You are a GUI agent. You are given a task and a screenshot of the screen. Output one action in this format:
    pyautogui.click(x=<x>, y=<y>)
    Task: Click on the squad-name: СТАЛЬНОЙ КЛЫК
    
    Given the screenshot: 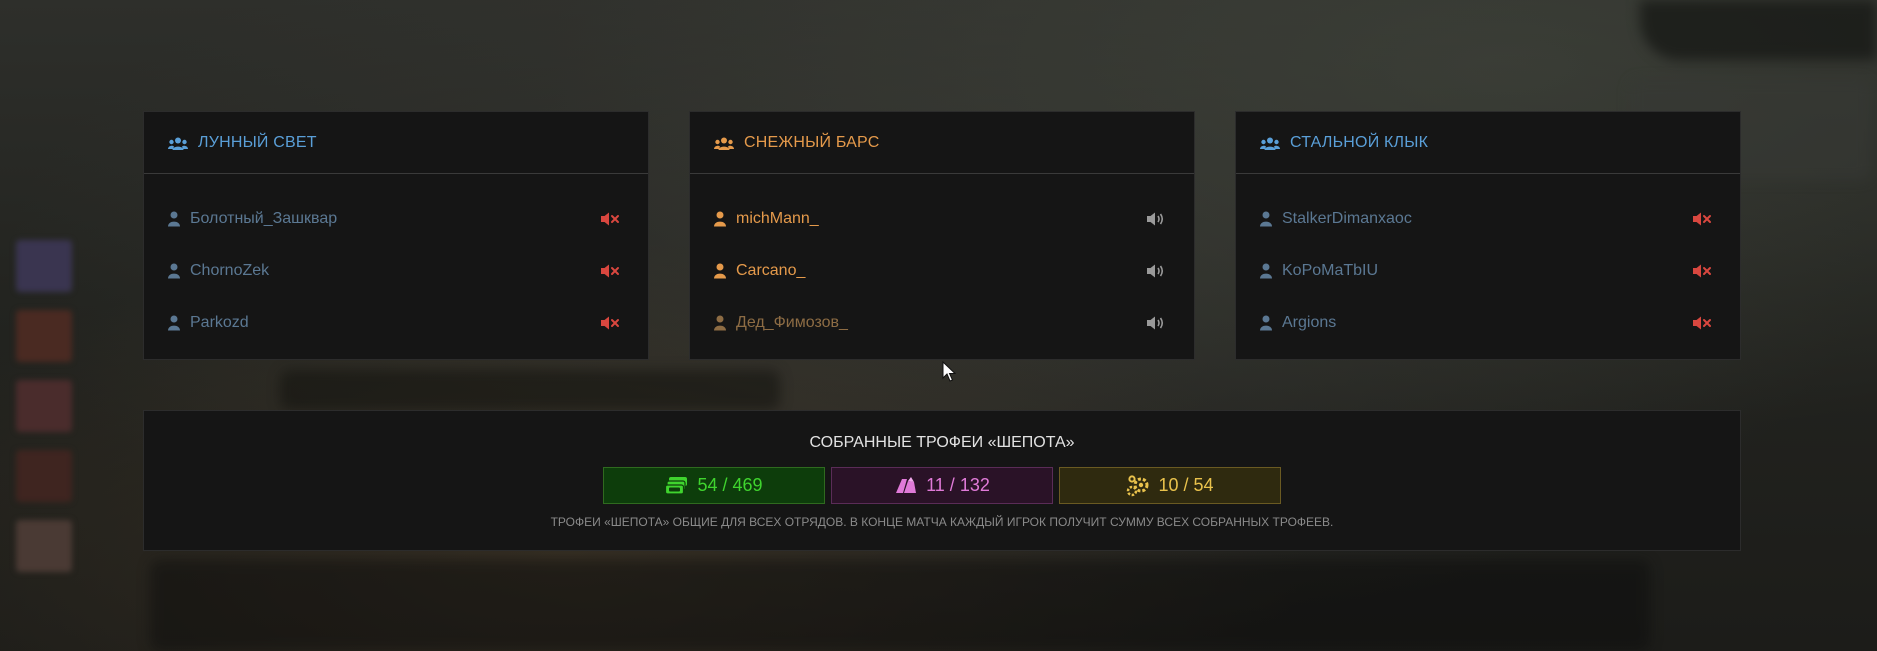 What is the action you would take?
    pyautogui.click(x=1359, y=142)
    